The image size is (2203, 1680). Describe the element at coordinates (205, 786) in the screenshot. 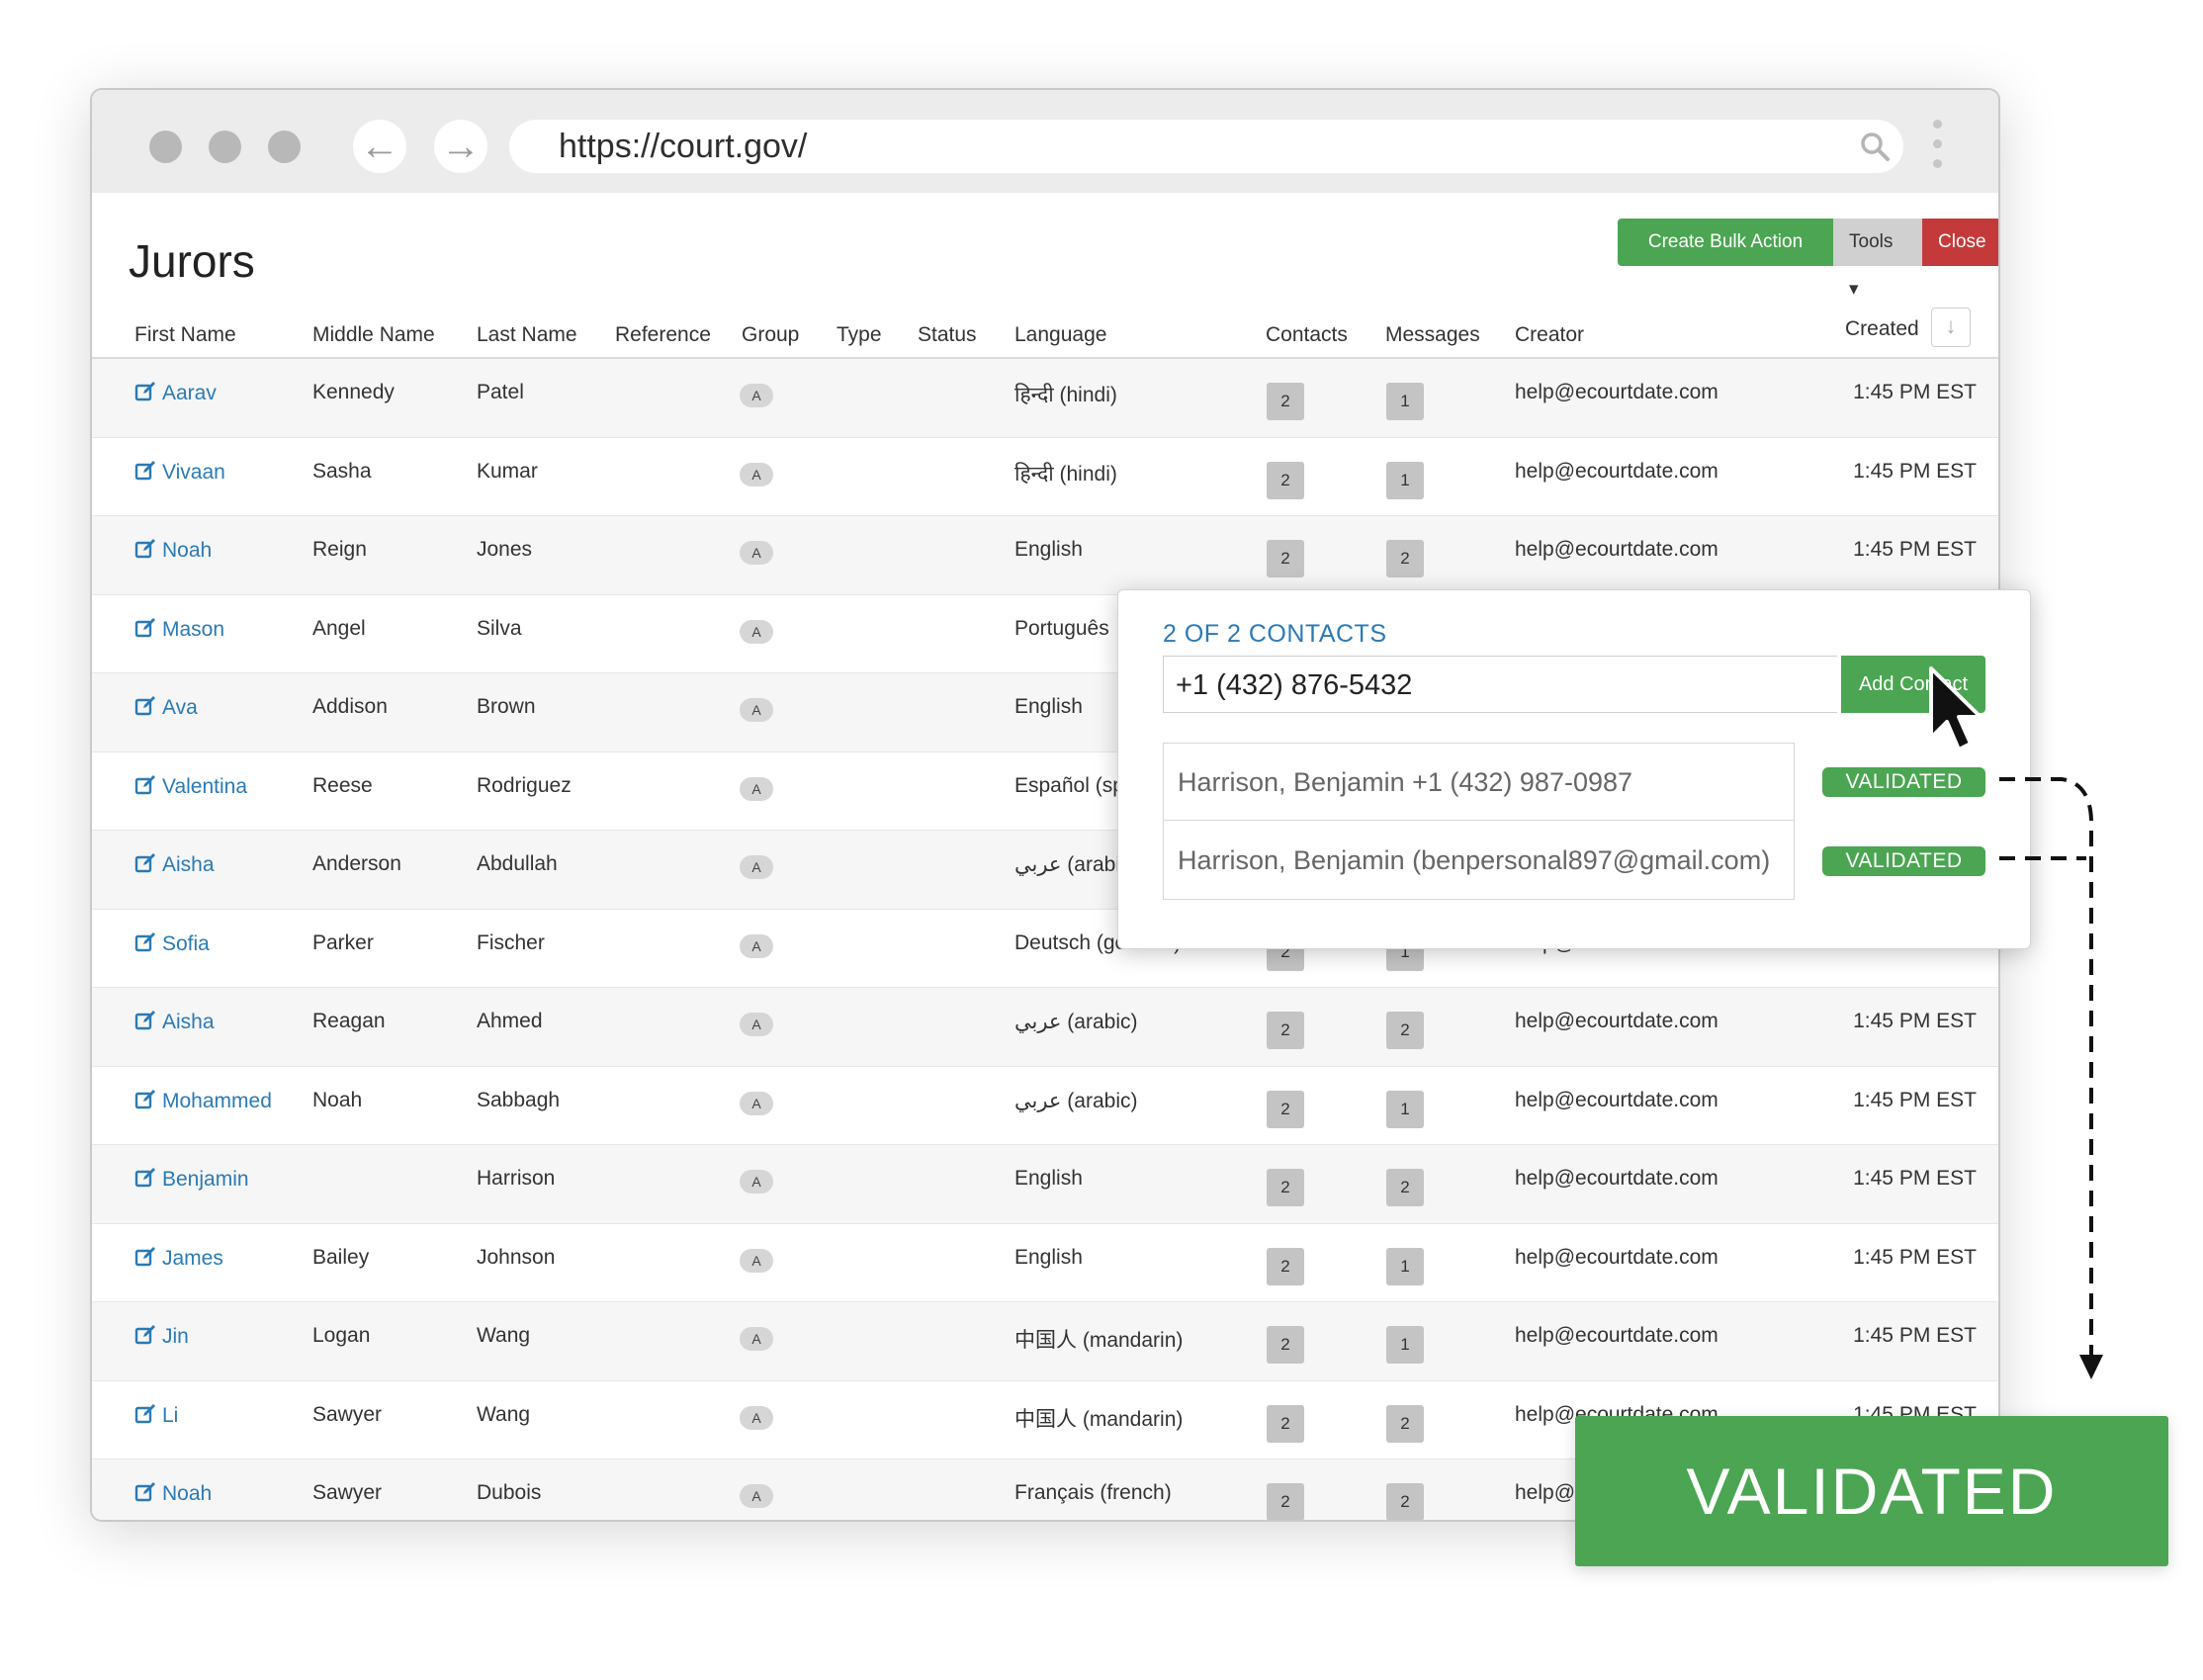

I see `first-name-text: Valentina` at that location.